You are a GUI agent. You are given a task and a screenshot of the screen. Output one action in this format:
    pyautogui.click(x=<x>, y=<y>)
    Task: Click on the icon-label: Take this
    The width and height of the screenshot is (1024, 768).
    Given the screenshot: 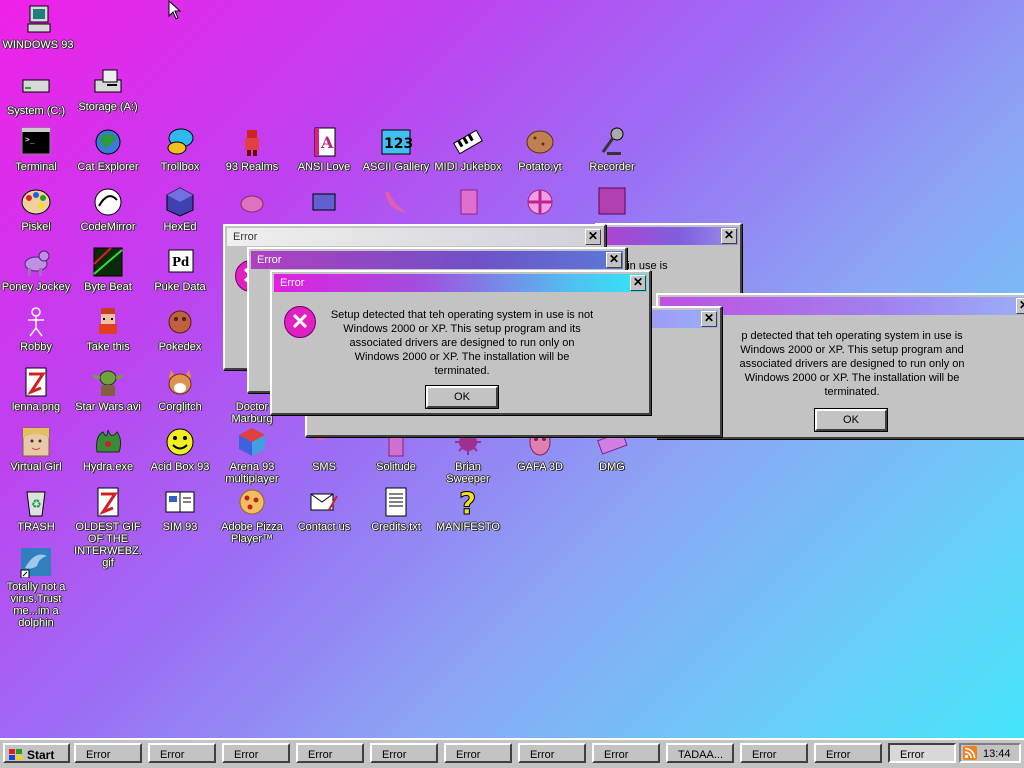 What is the action you would take?
    pyautogui.click(x=108, y=347)
    